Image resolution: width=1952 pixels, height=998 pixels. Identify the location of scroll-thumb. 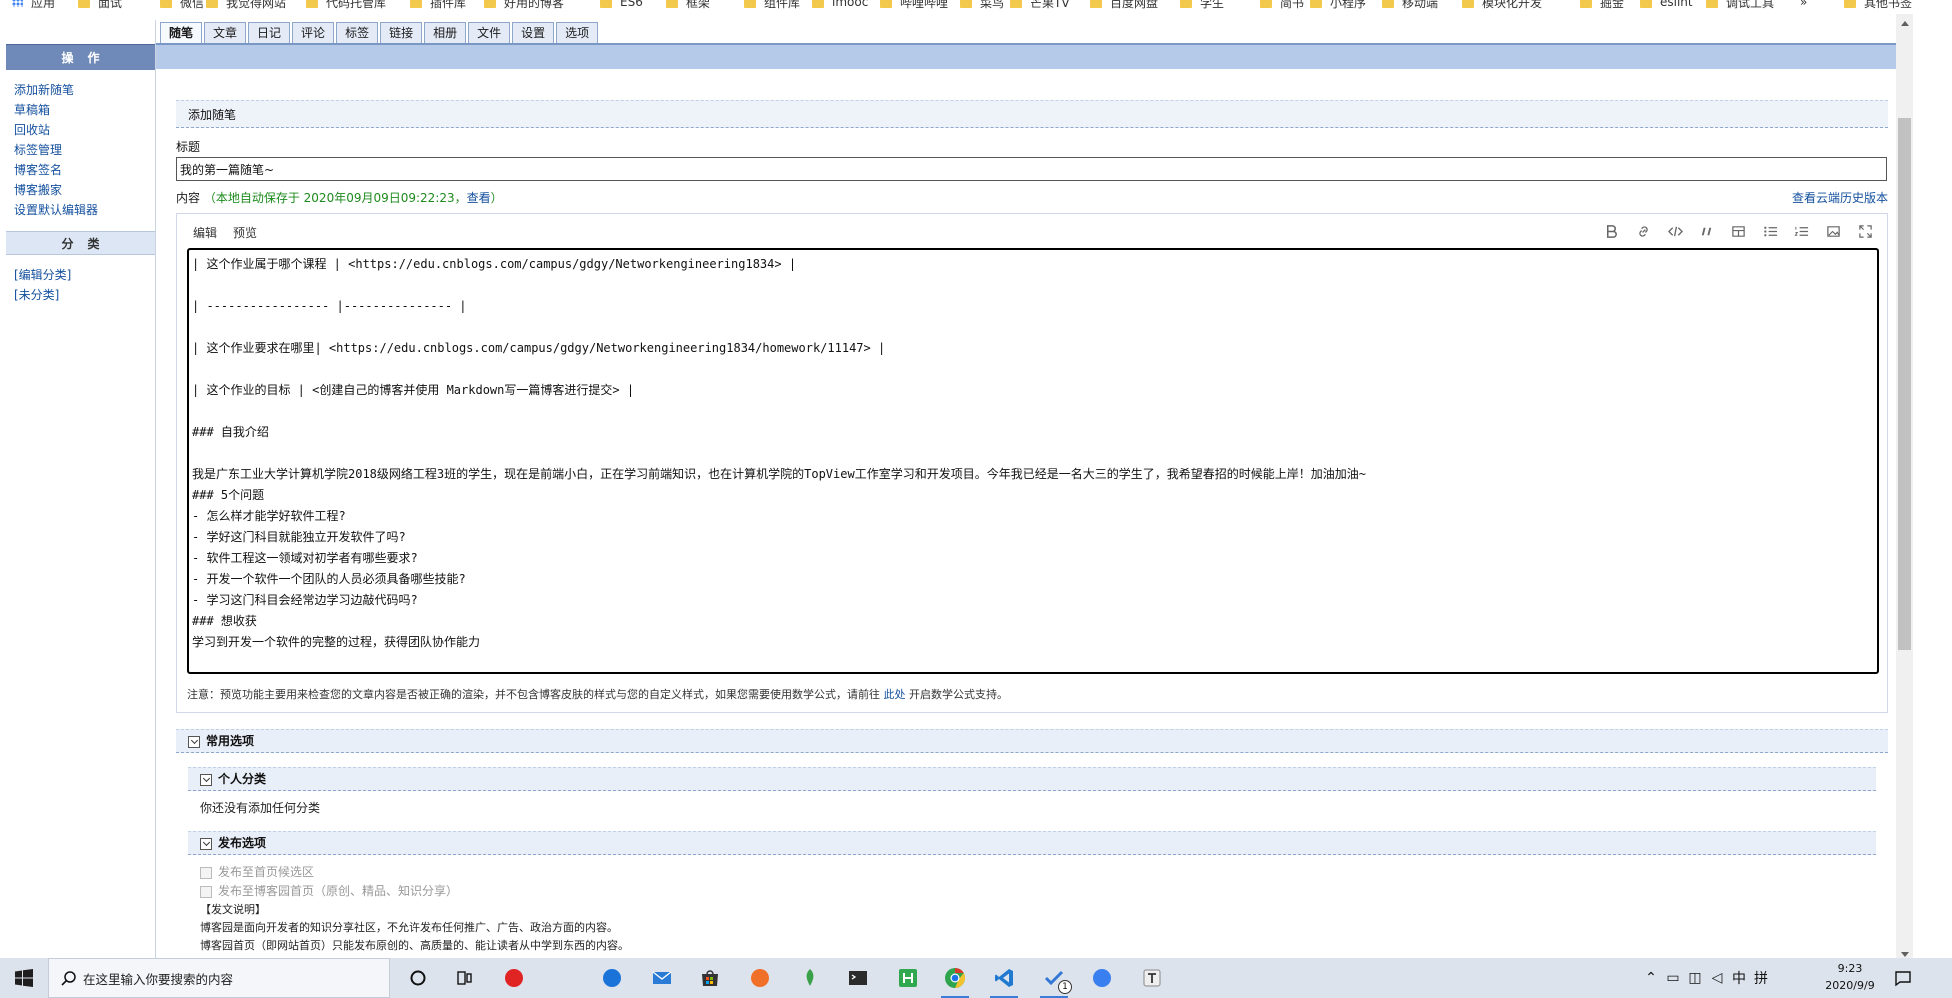
(1904, 384).